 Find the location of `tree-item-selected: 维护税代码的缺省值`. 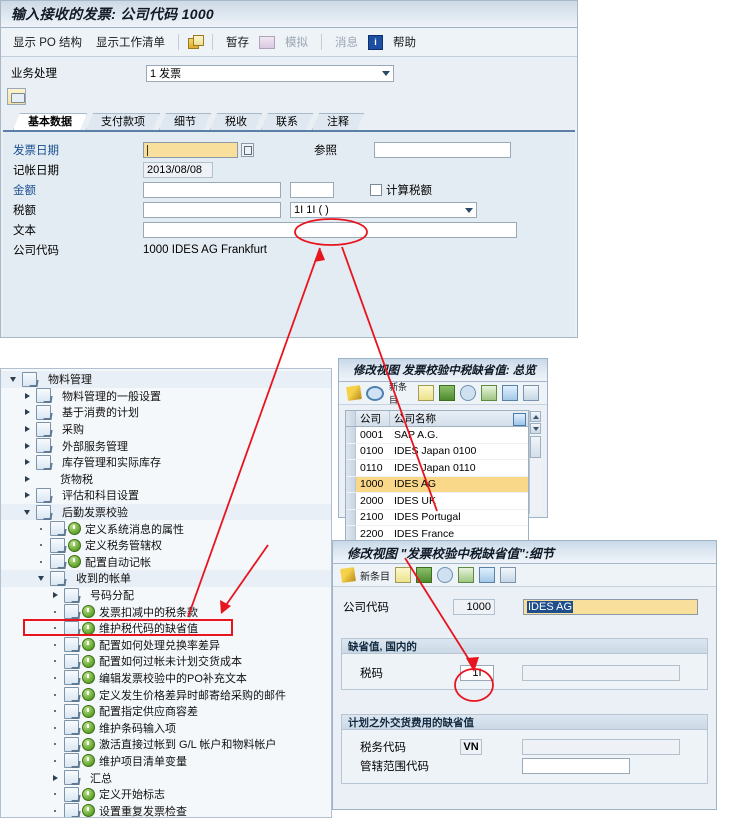

tree-item-selected: 维护税代码的缺省值 is located at coordinates (166, 627).